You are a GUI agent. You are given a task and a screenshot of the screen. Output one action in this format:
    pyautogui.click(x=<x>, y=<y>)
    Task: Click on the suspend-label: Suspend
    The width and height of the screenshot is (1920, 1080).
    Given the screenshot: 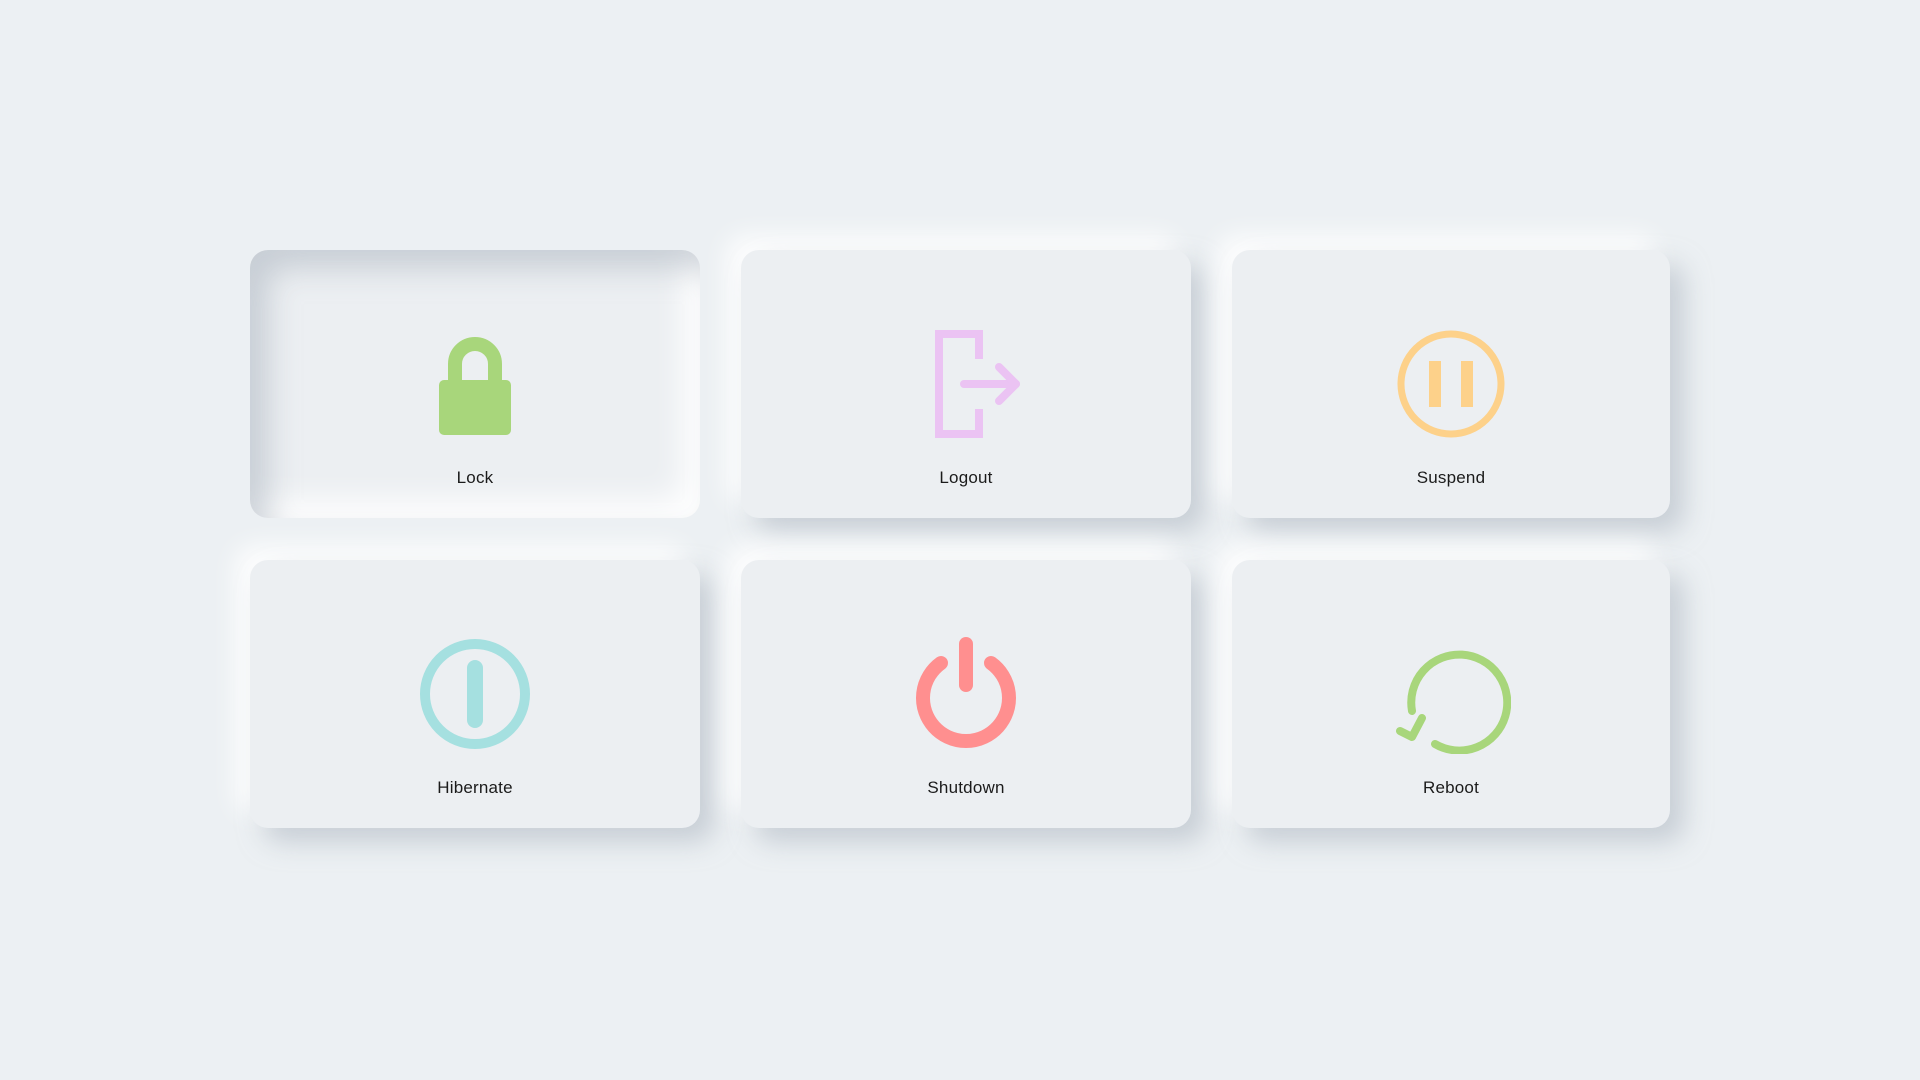 What is the action you would take?
    pyautogui.click(x=1451, y=477)
    